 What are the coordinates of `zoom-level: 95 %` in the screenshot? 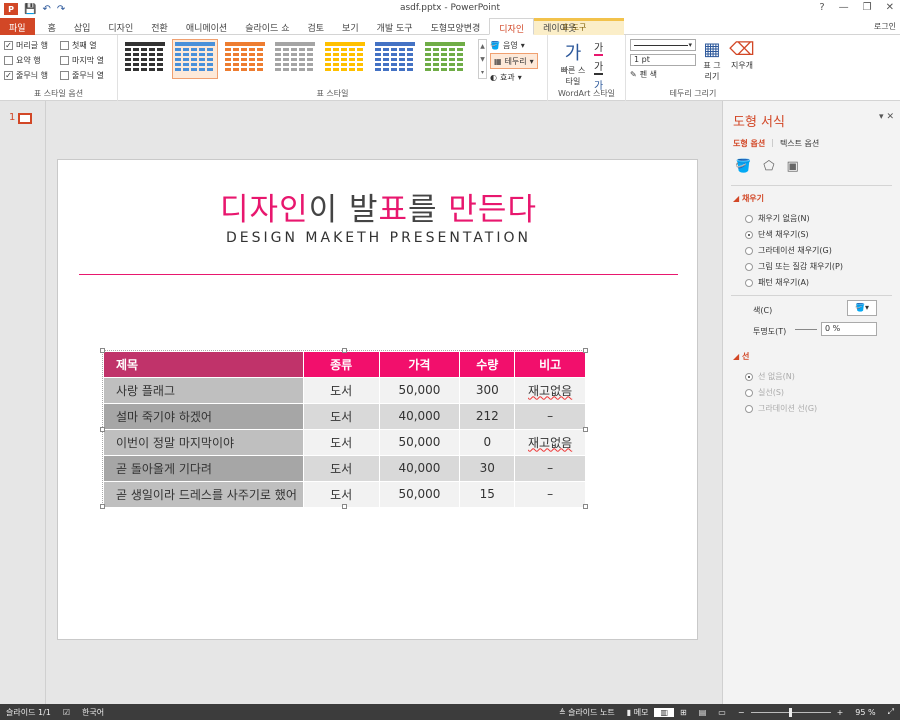 It's located at (865, 712).